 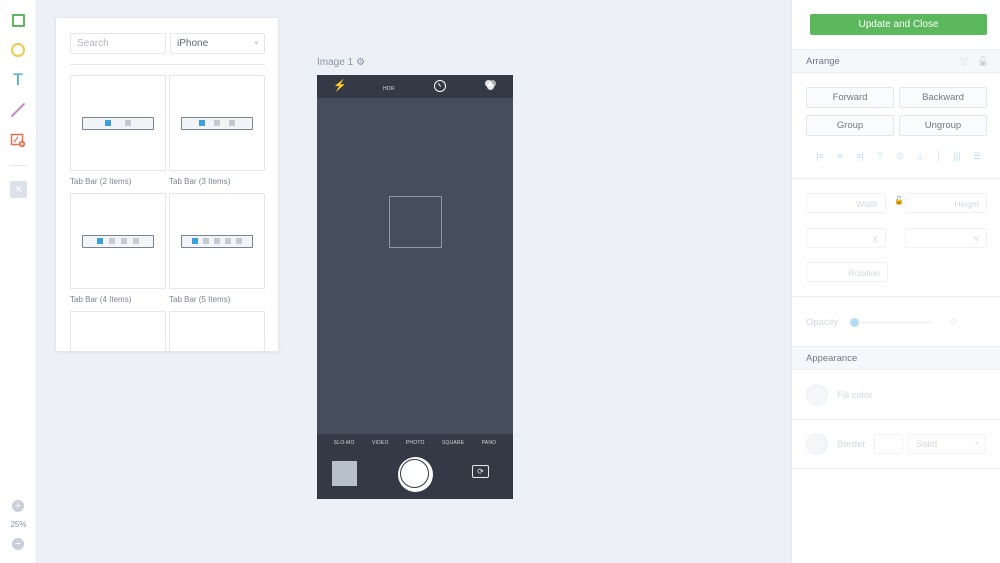 I want to click on group-button: Group, so click(x=850, y=125).